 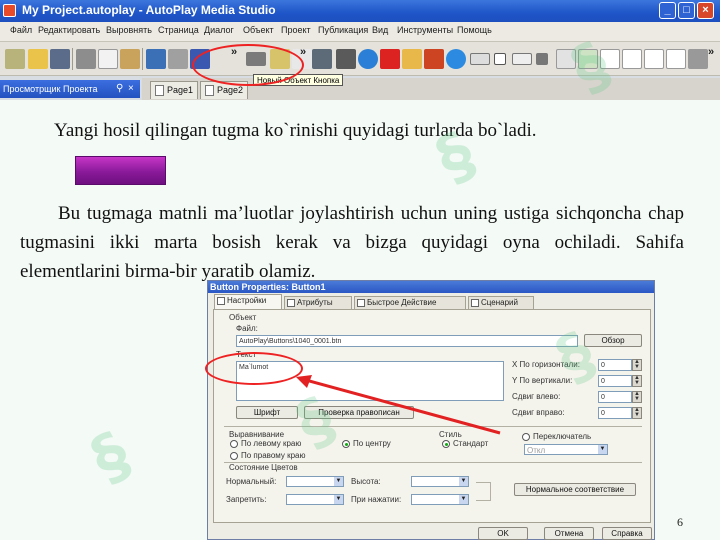 What do you see at coordinates (248, 65) in the screenshot?
I see `highlight-circle` at bounding box center [248, 65].